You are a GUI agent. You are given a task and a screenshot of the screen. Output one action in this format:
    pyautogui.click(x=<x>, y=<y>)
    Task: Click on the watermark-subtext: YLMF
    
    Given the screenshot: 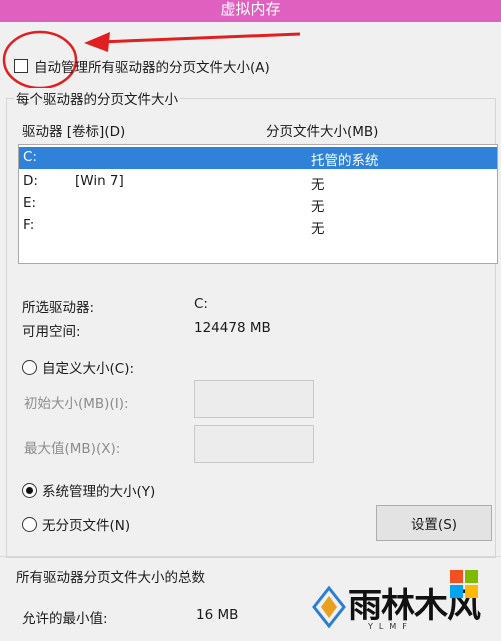 What is the action you would take?
    pyautogui.click(x=390, y=626)
    